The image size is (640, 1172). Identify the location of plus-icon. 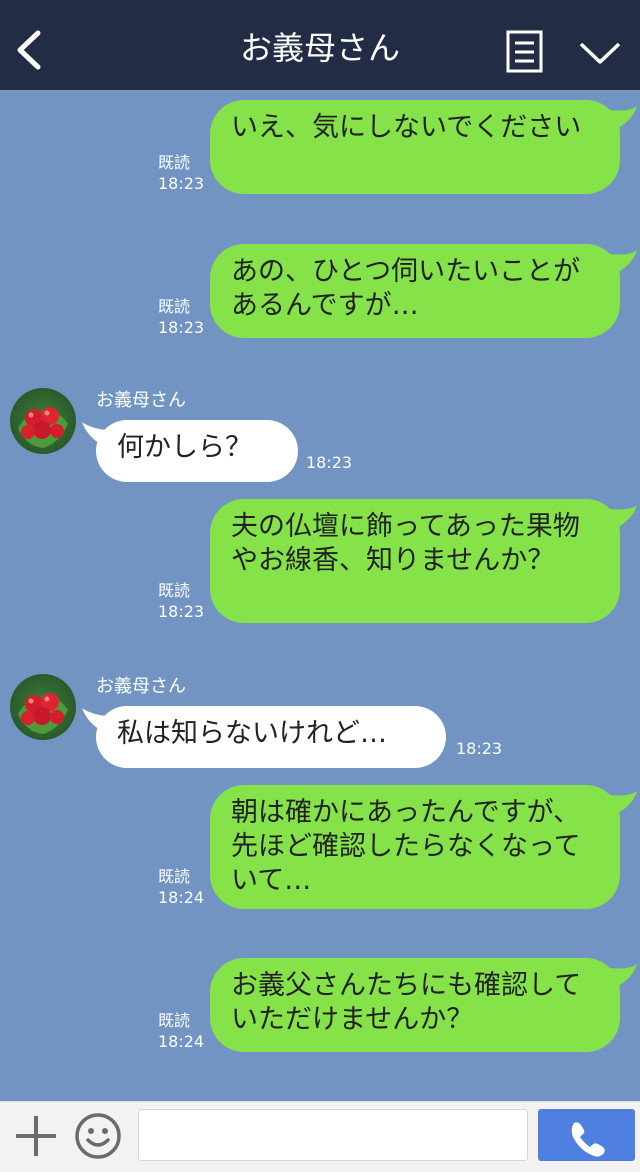
(36, 1136).